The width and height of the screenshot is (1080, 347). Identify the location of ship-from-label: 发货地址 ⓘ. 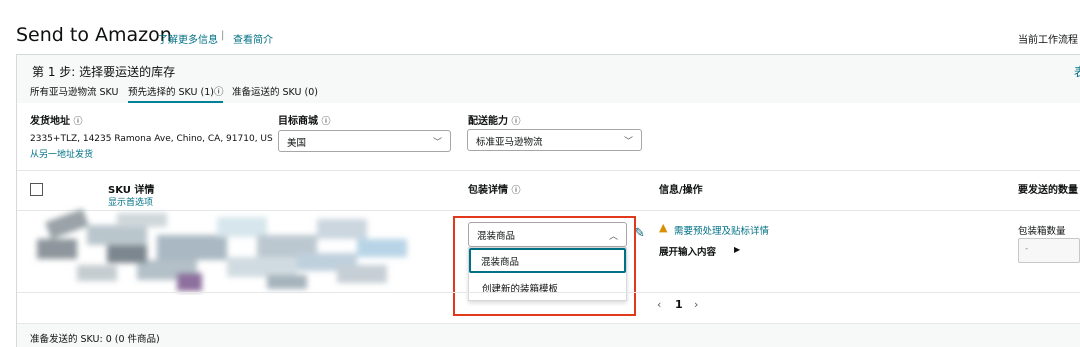
(56, 121).